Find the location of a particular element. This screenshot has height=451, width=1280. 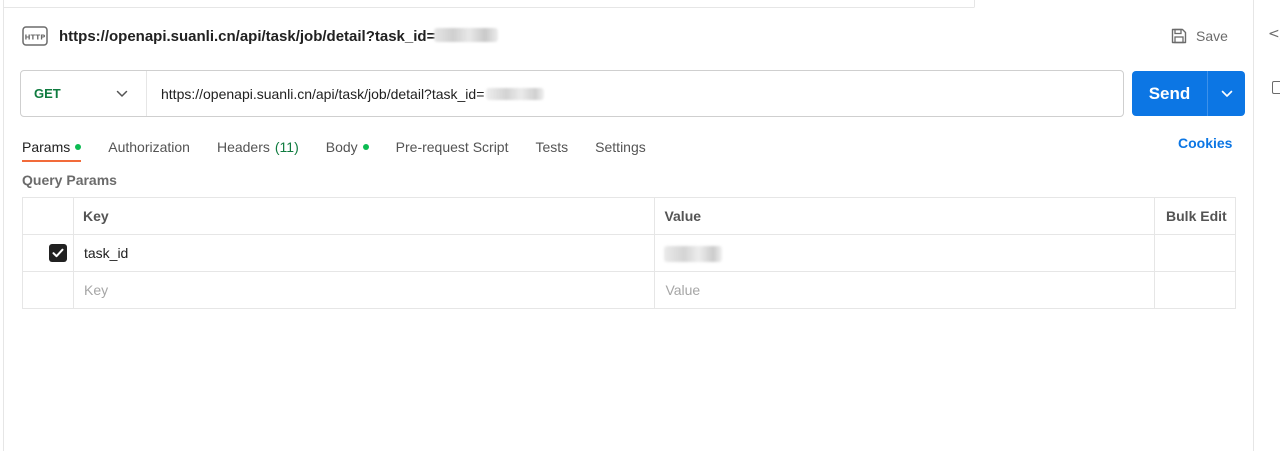

tab-label: Settings is located at coordinates (620, 147).